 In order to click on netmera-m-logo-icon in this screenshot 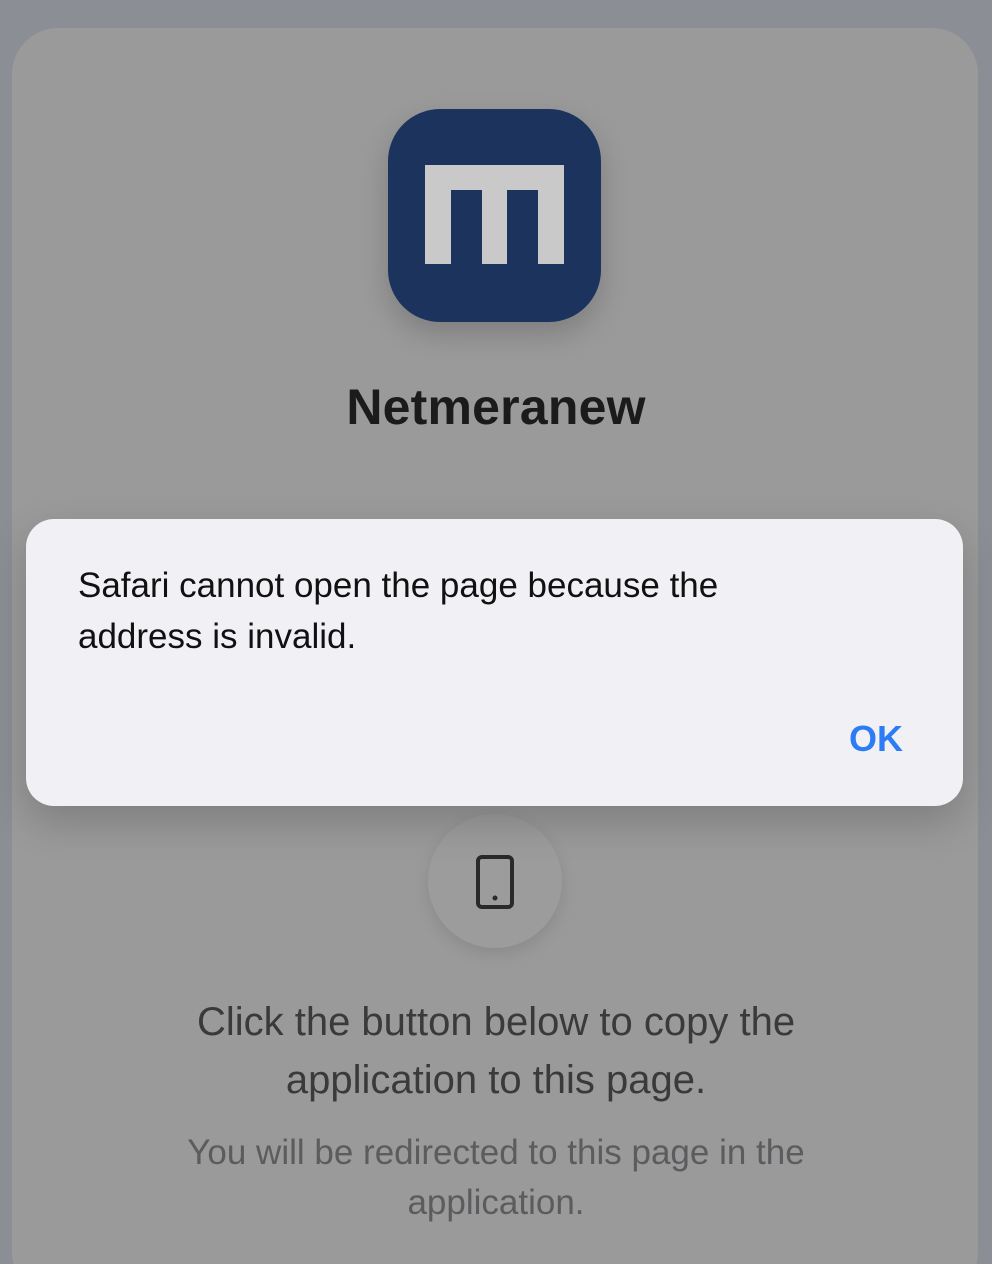, I will do `click(494, 214)`.